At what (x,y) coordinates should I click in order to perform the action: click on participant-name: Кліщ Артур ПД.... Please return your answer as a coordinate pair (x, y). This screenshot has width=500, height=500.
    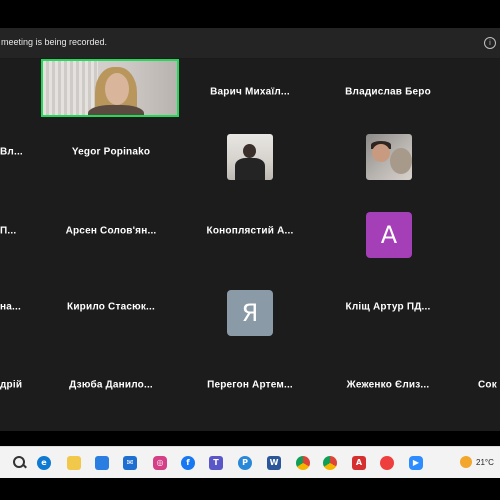
    Looking at the image, I should click on (388, 307).